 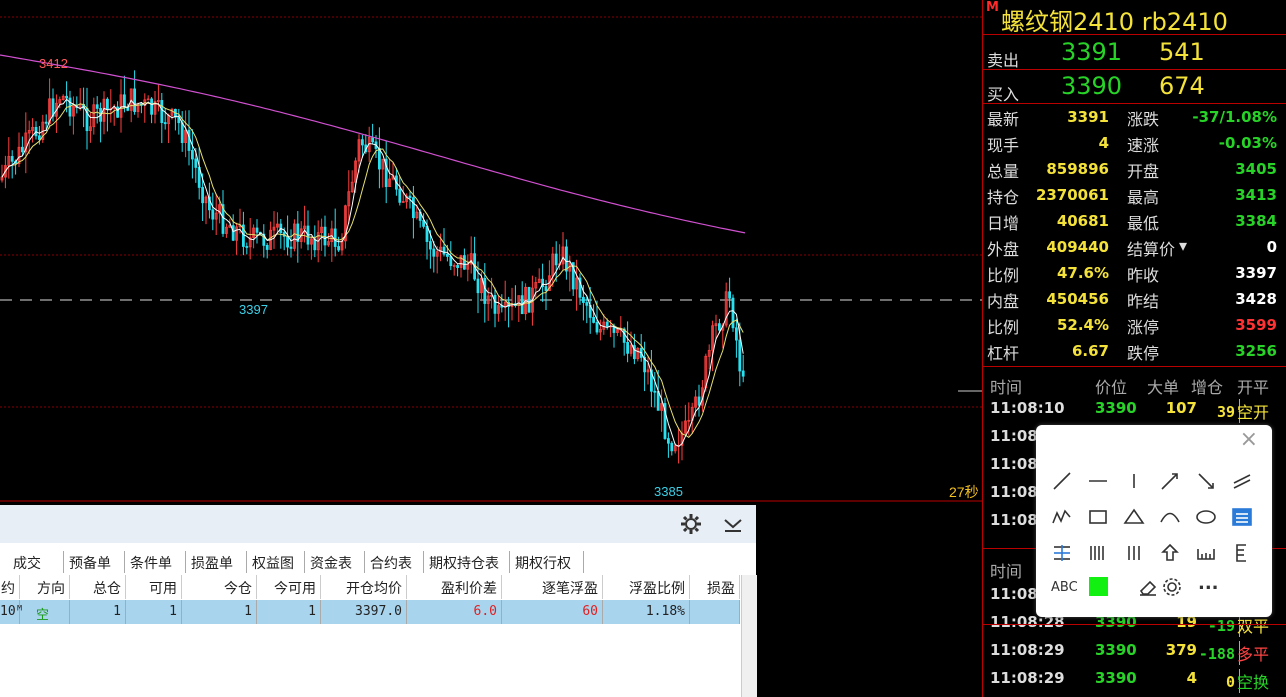 What do you see at coordinates (335, 562) in the screenshot?
I see `tab-5: 资金表` at bounding box center [335, 562].